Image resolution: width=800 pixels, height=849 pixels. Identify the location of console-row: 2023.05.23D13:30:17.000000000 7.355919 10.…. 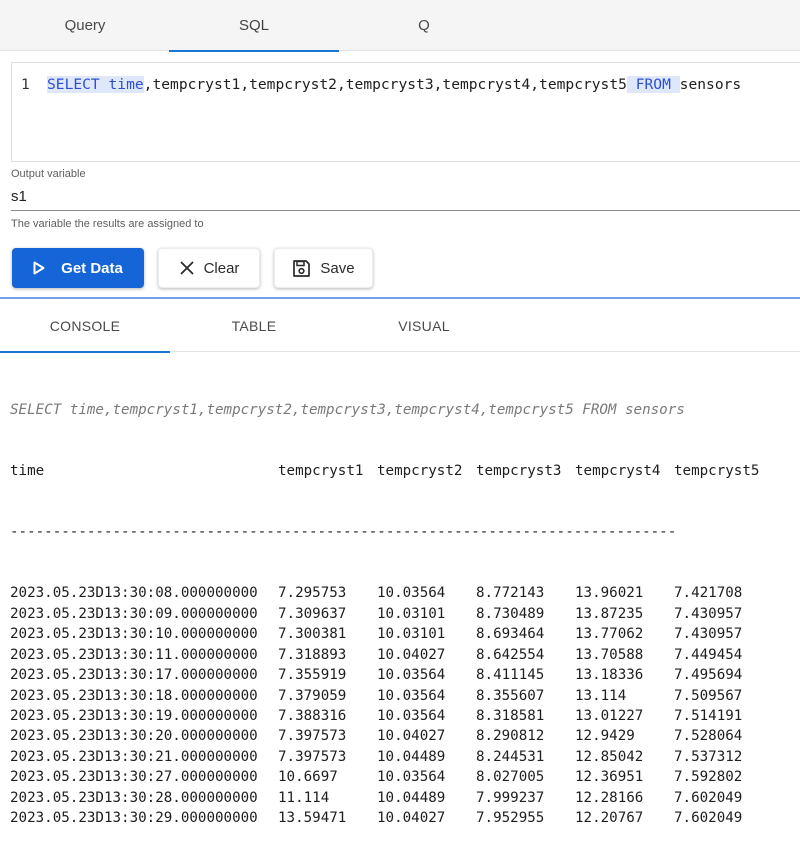
(405, 675).